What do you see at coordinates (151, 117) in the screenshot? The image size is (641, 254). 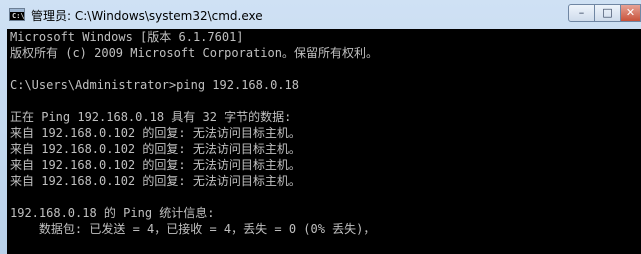 I see `console-line-ping-start: 正在 Ping 192.168.0.18 具有 32 字节的数据:` at bounding box center [151, 117].